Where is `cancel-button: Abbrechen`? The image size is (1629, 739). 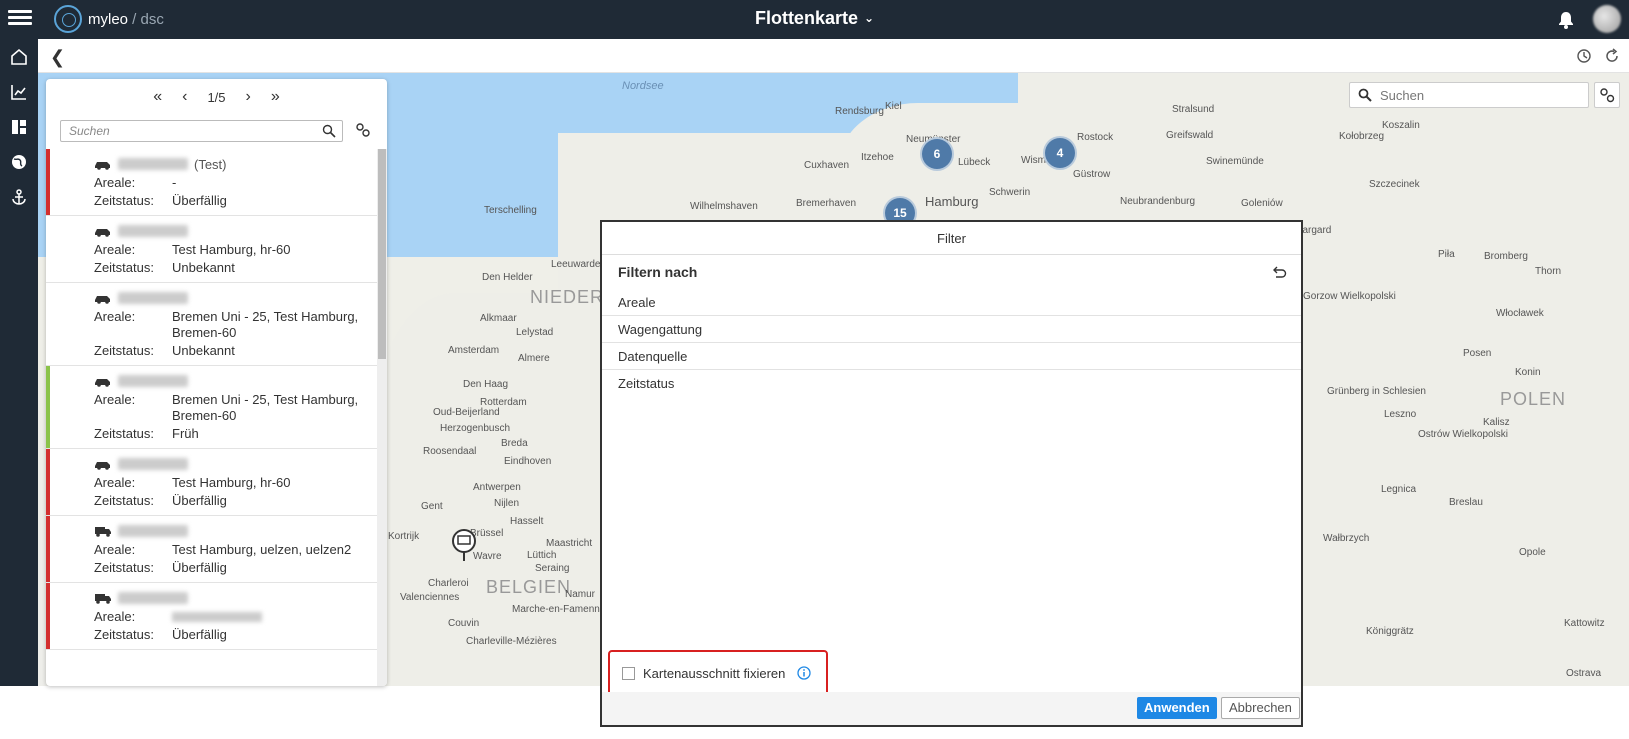
cancel-button: Abbrechen is located at coordinates (1260, 708).